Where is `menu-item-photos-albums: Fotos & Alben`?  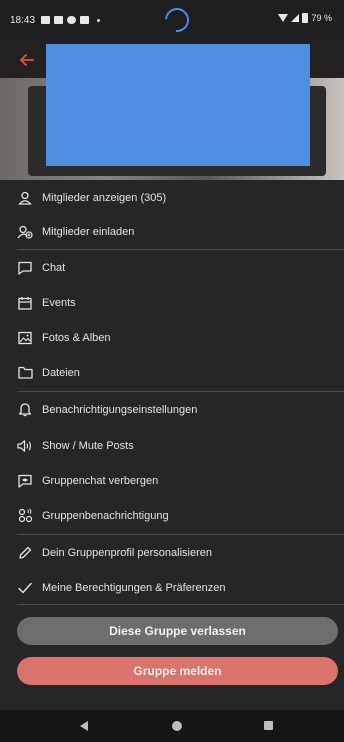 menu-item-photos-albums: Fotos & Alben is located at coordinates (172, 337).